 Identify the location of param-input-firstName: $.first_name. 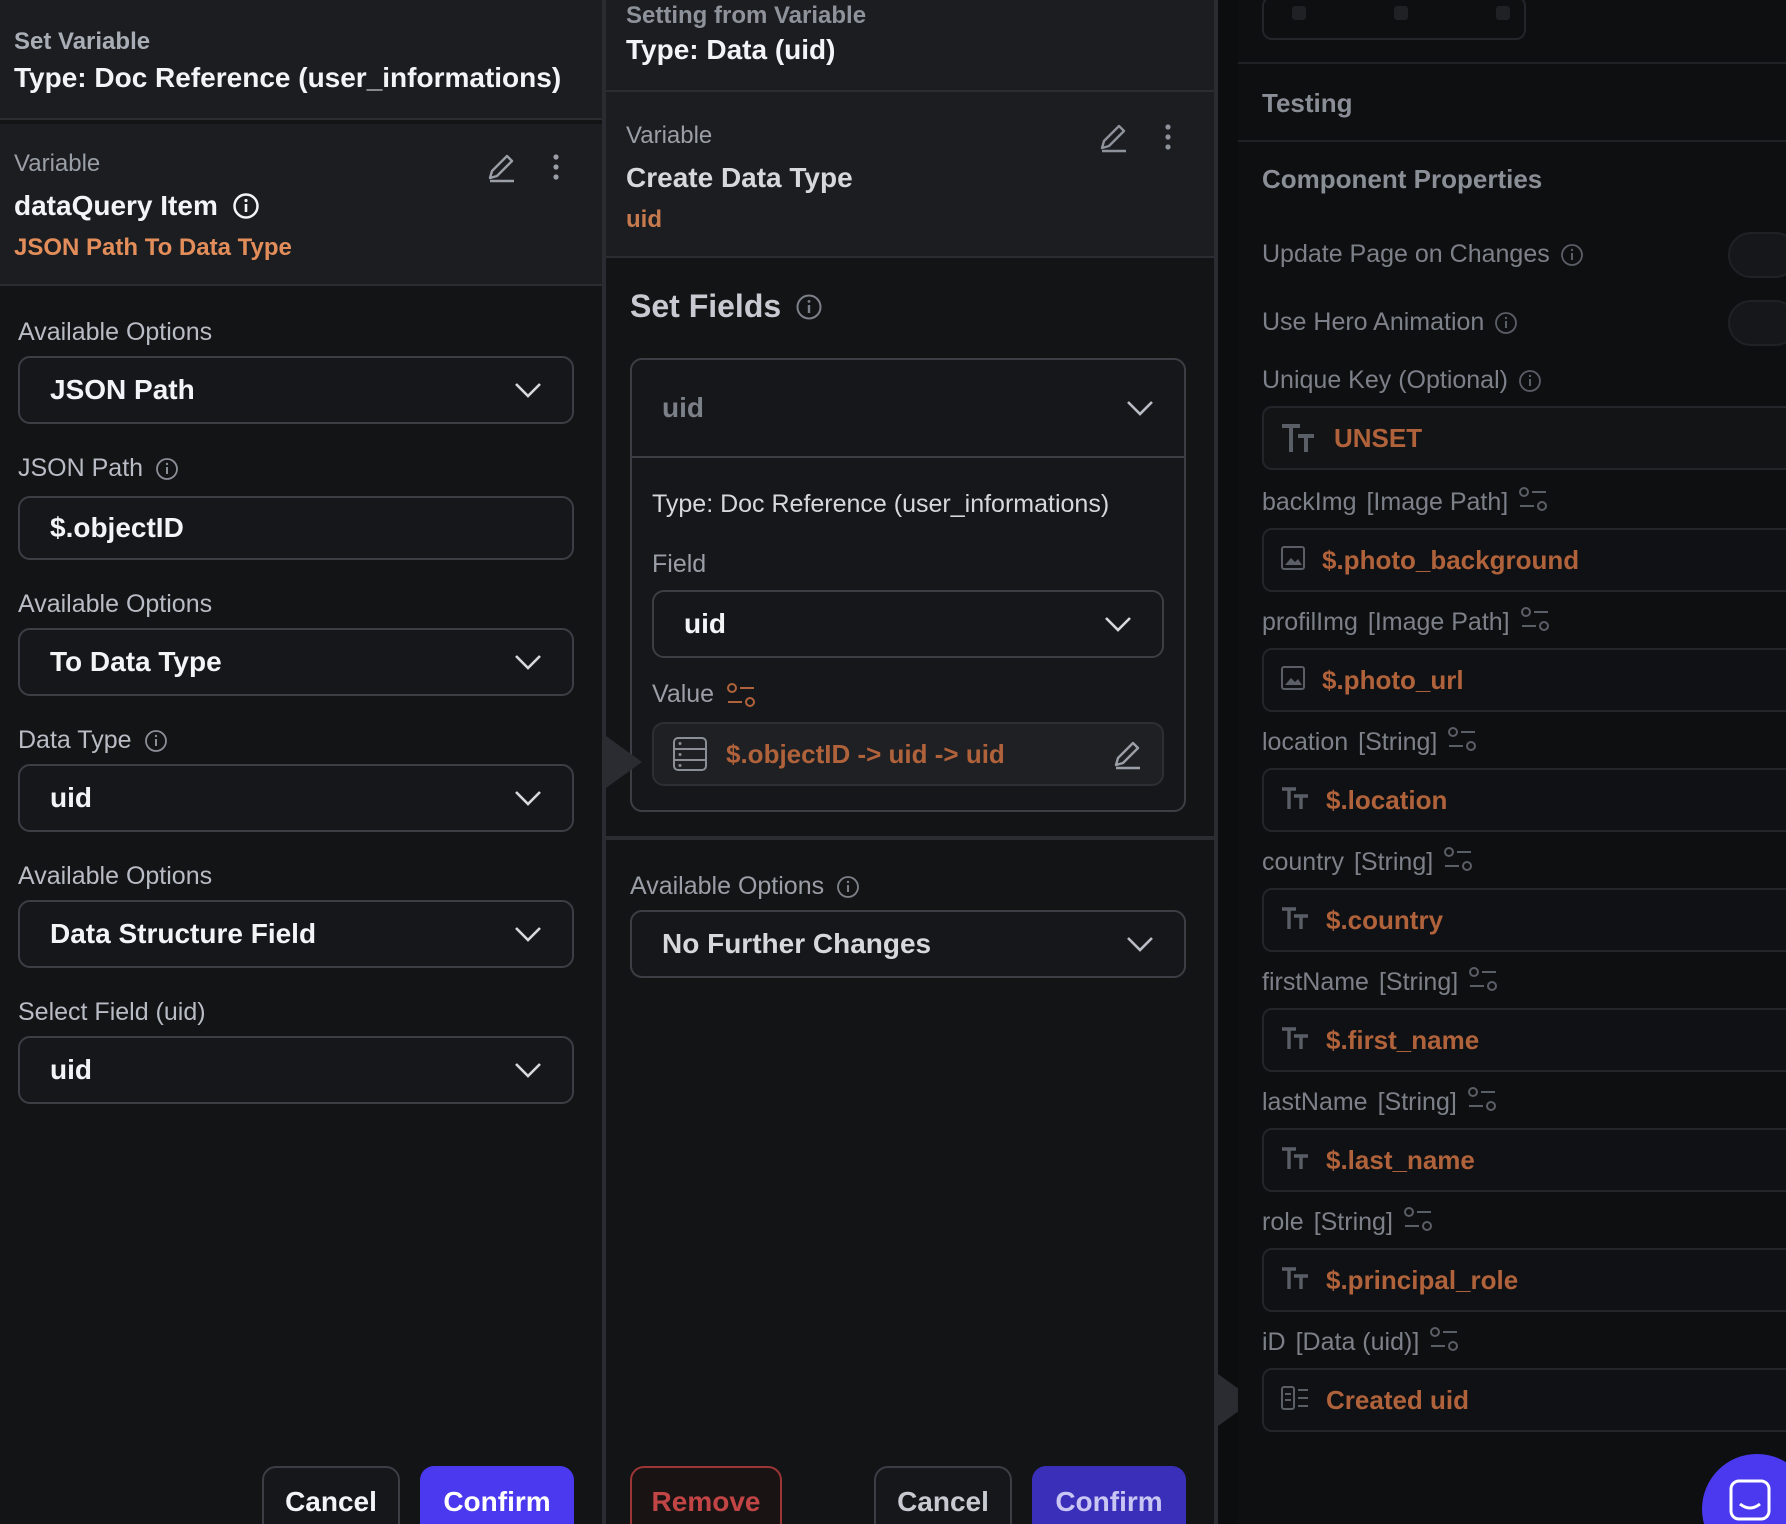
(1524, 1040).